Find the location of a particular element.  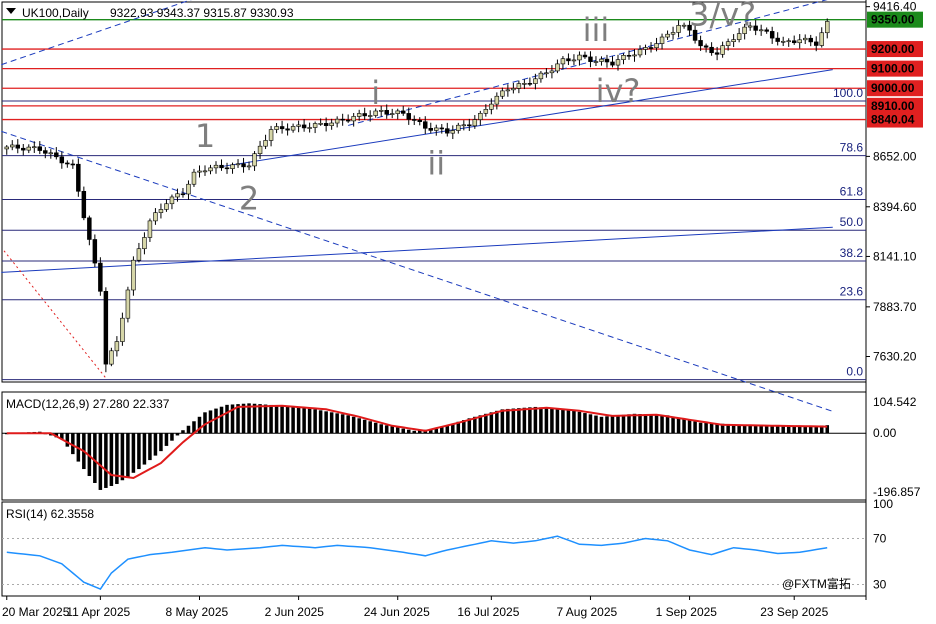

rsi-tick-label: 30 is located at coordinates (880, 585).